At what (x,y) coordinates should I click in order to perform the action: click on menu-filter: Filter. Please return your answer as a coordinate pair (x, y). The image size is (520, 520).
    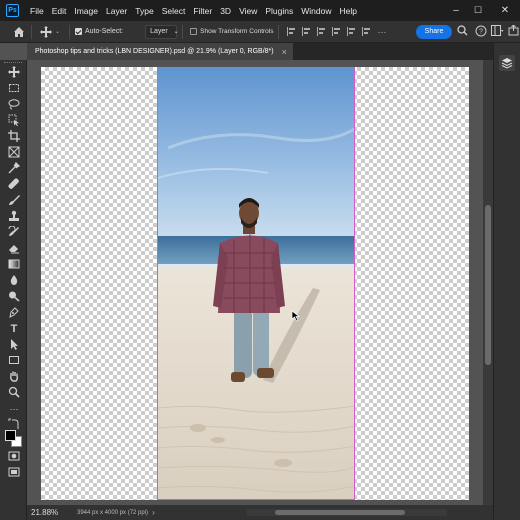
    Looking at the image, I should click on (202, 11).